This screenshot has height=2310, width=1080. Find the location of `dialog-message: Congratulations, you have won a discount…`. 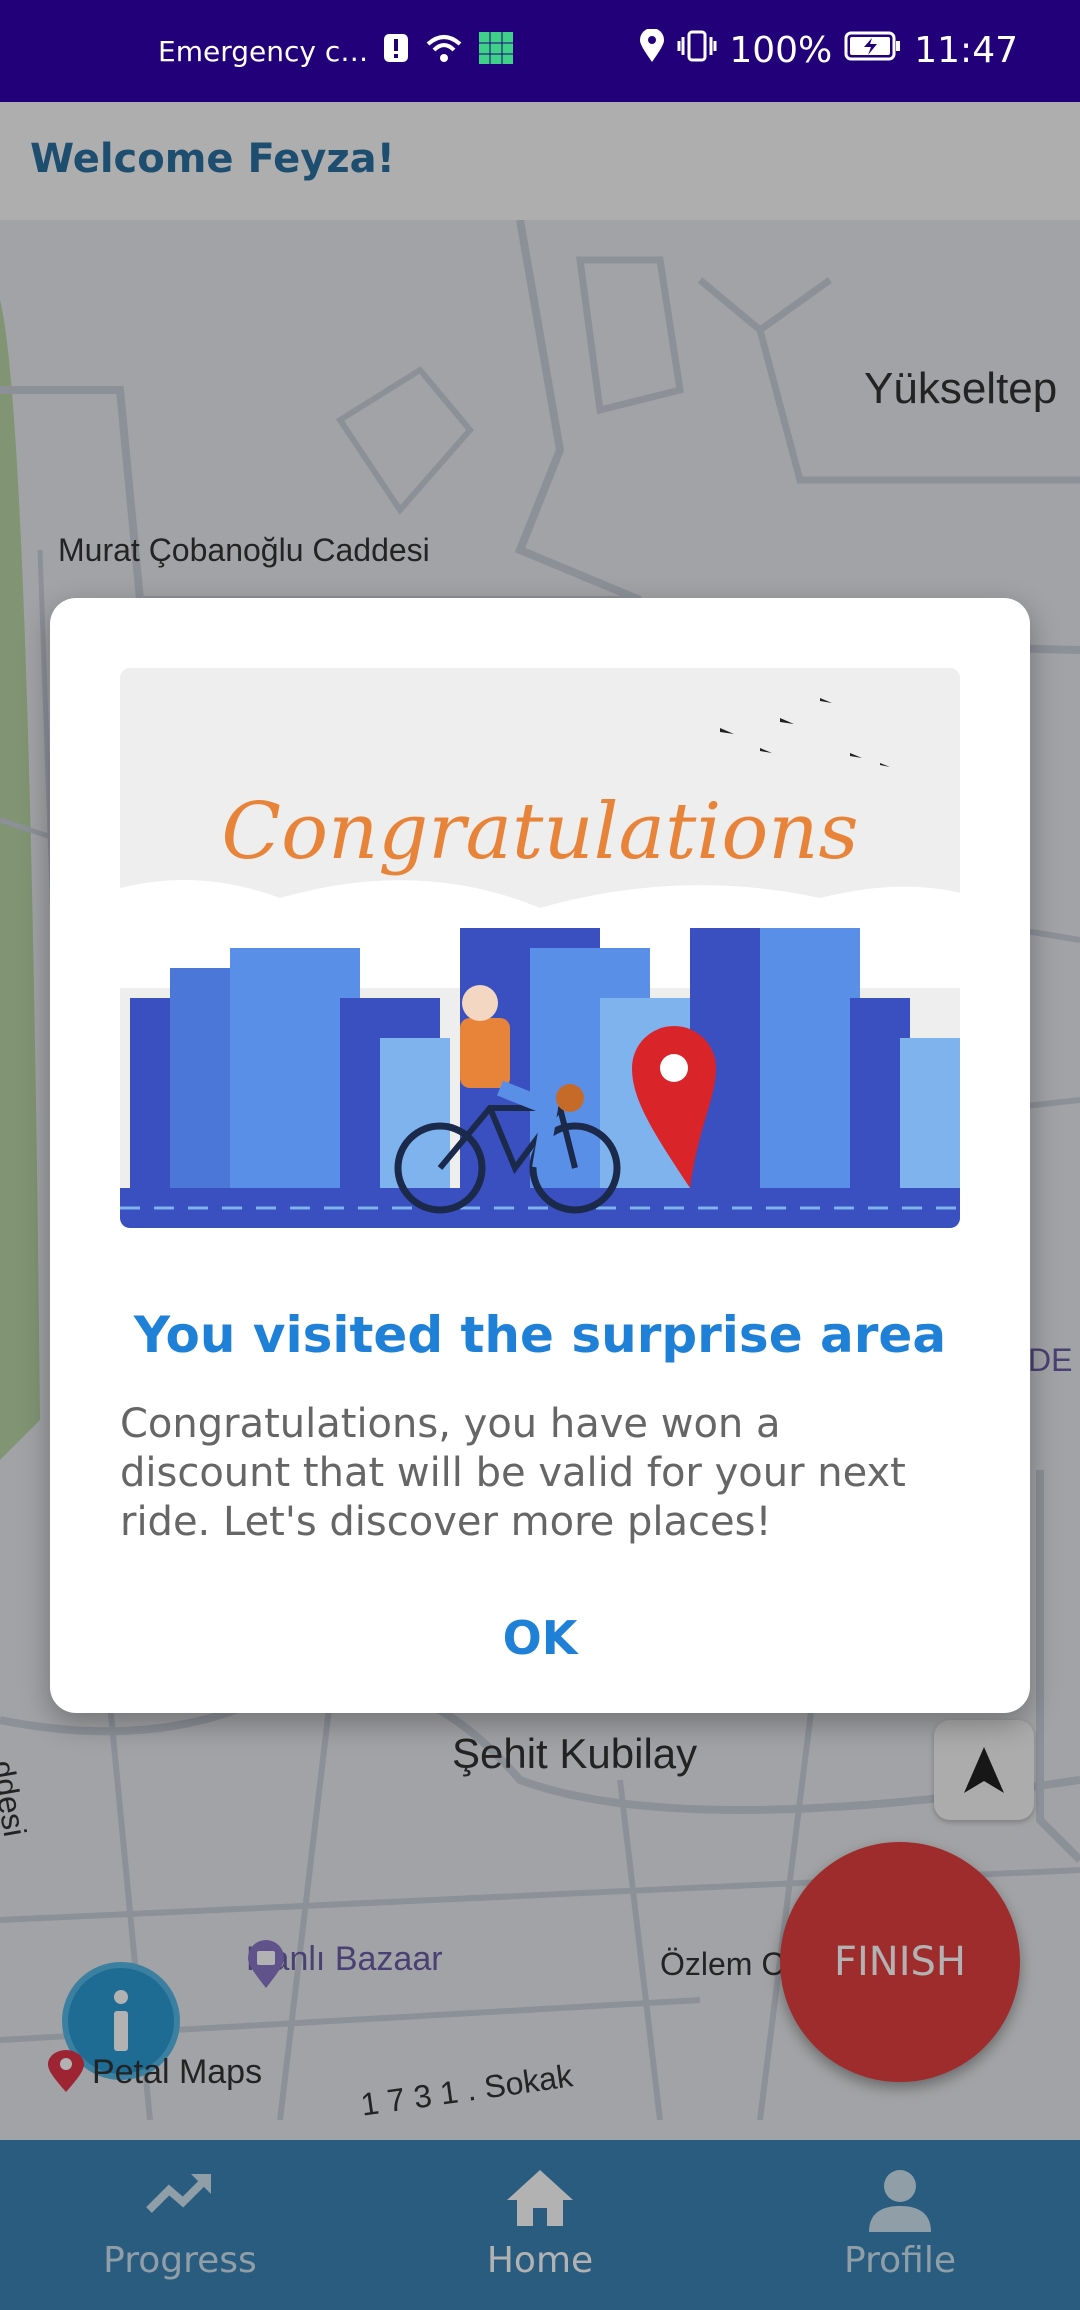

dialog-message: Congratulations, you have won a discount… is located at coordinates (513, 1473).